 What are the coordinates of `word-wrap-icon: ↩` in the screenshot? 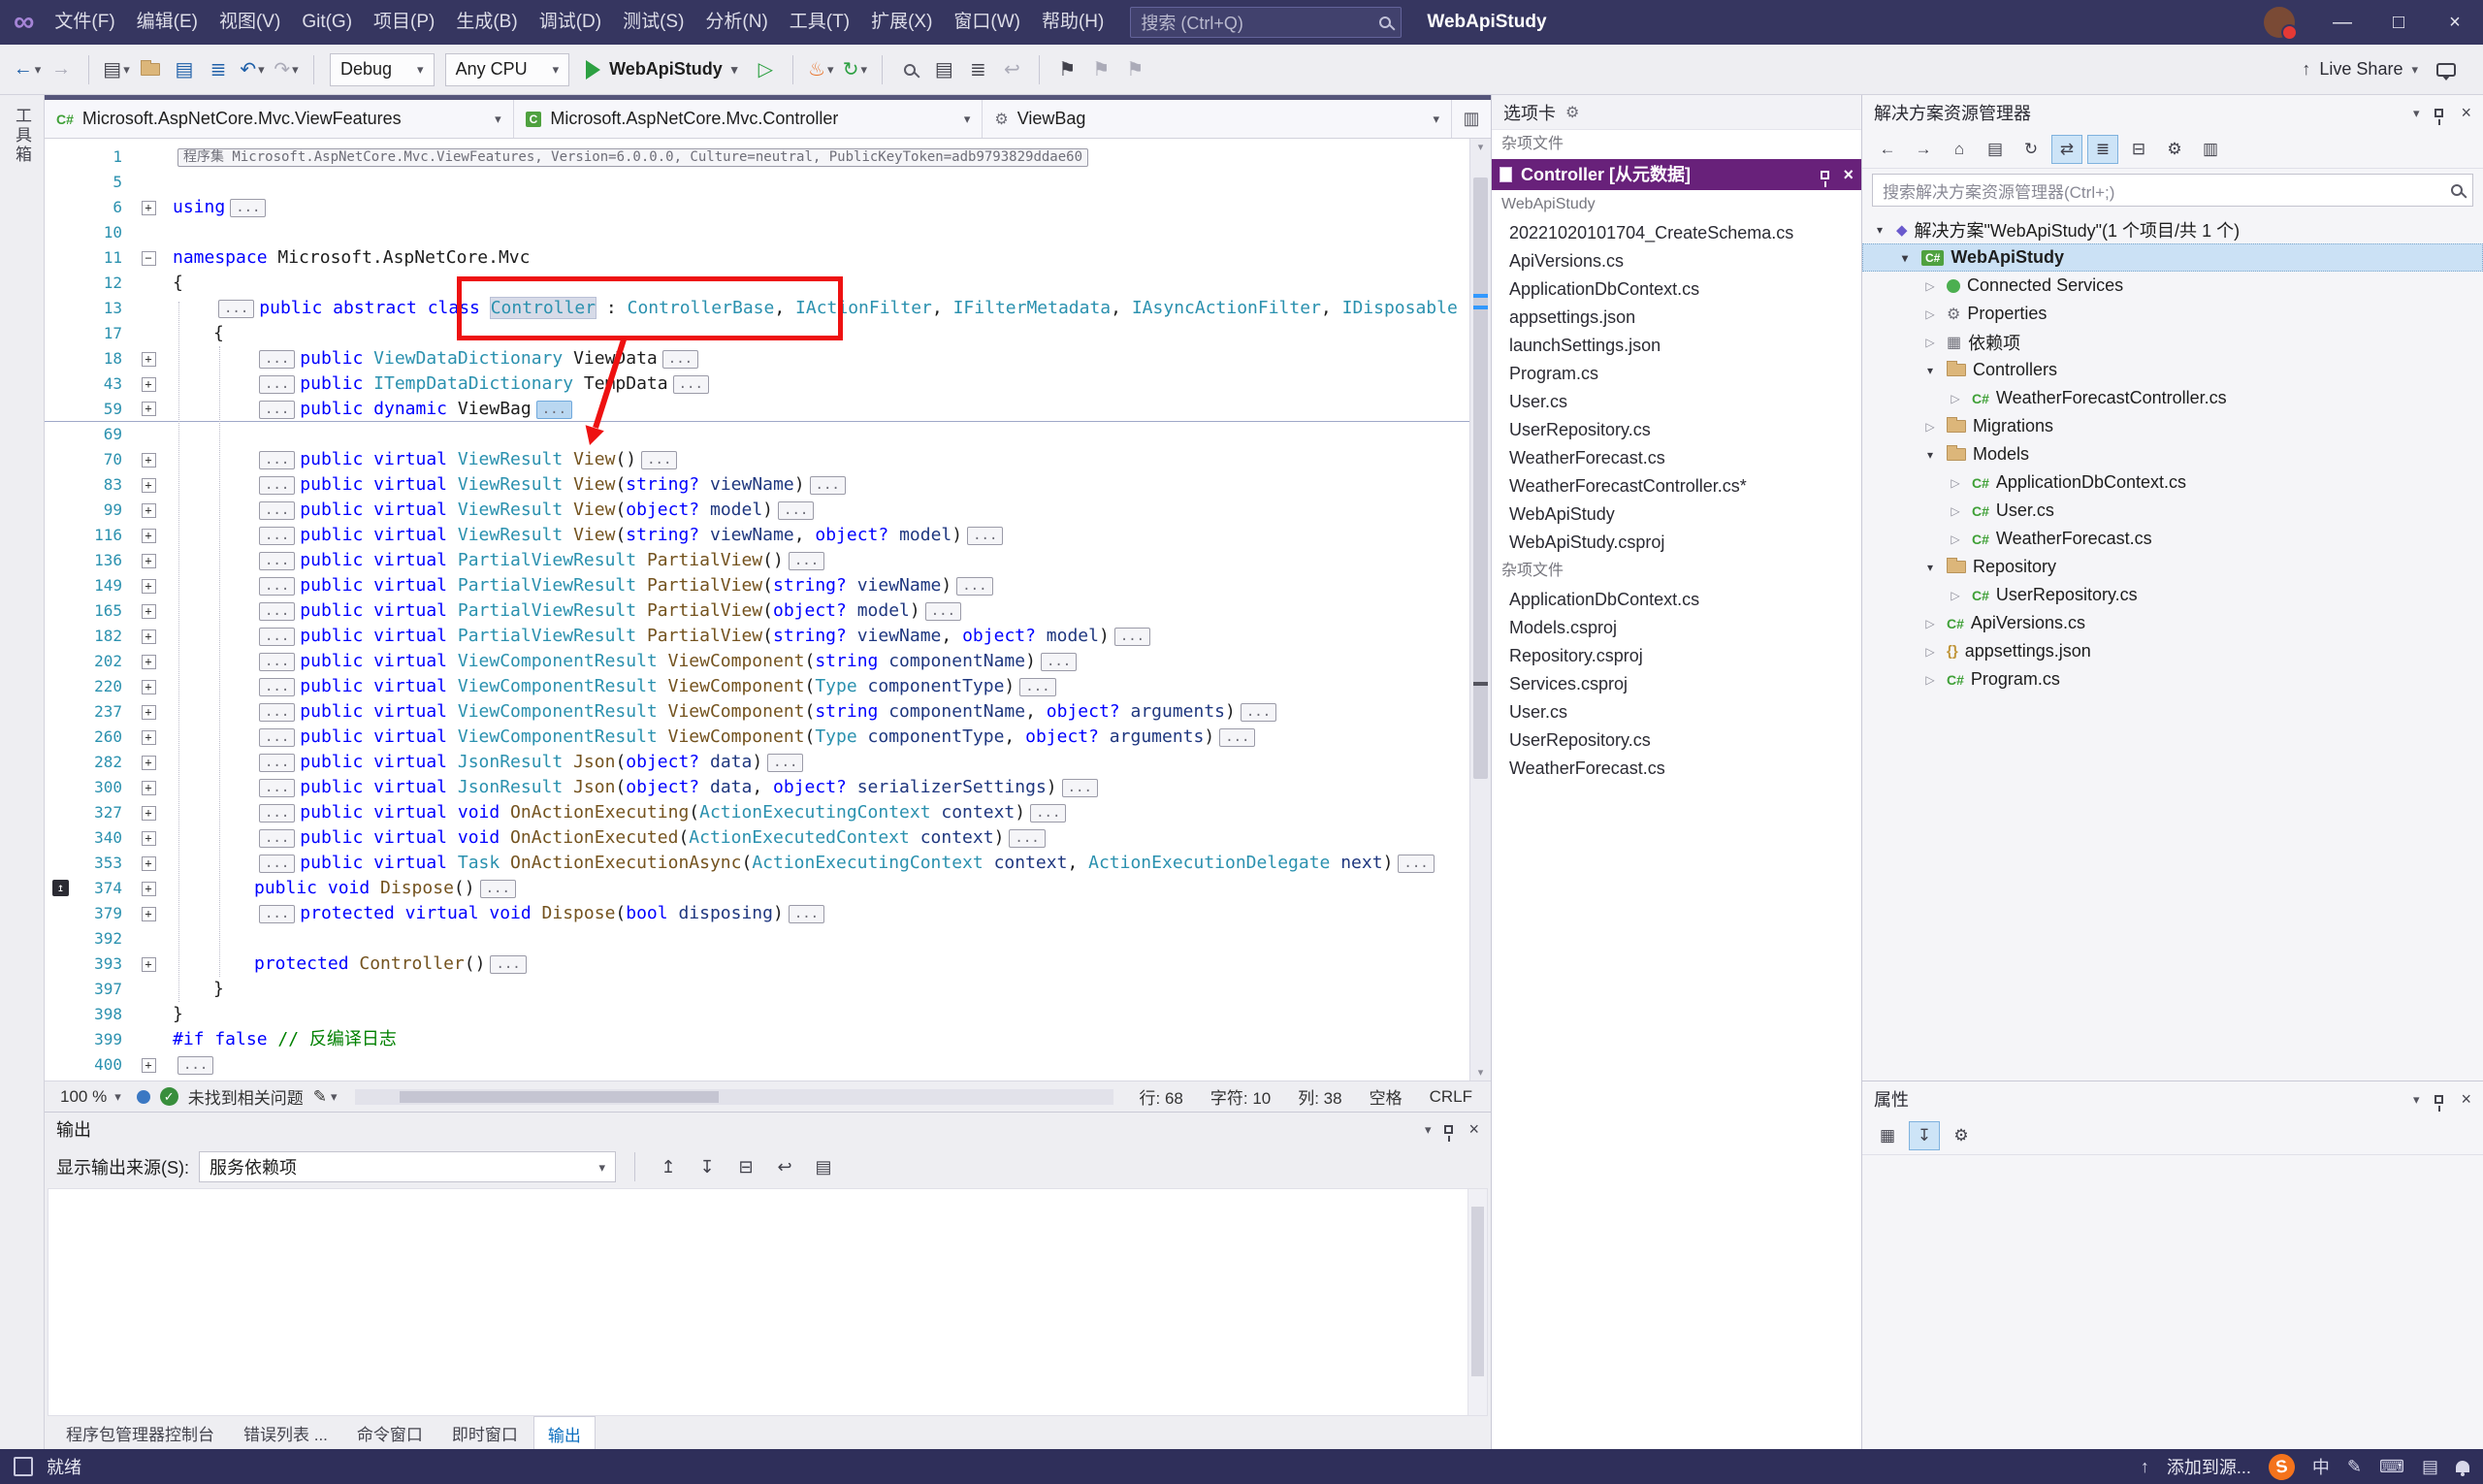 It's located at (785, 1166).